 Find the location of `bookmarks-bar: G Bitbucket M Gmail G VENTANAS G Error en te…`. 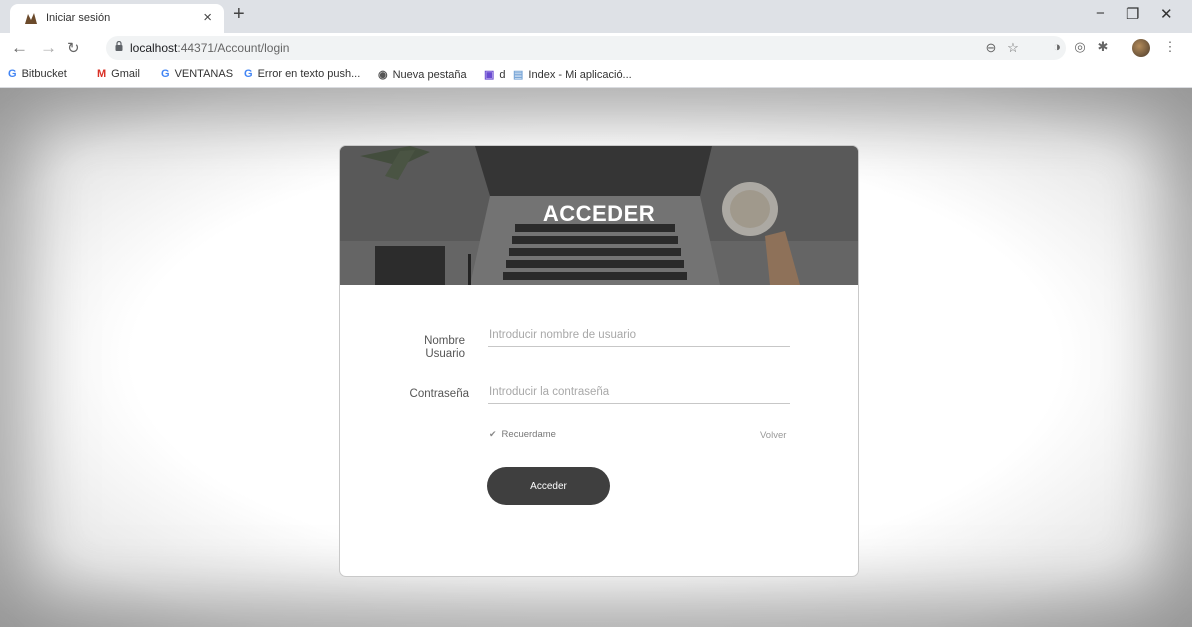

bookmarks-bar: G Bitbucket M Gmail G VENTANAS G Error en te… is located at coordinates (596, 75).